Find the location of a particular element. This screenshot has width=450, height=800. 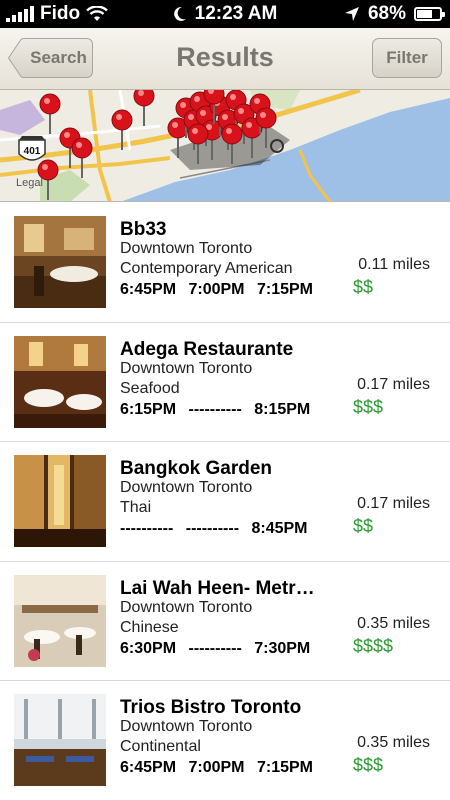

battery-level-fill is located at coordinates (424, 14).